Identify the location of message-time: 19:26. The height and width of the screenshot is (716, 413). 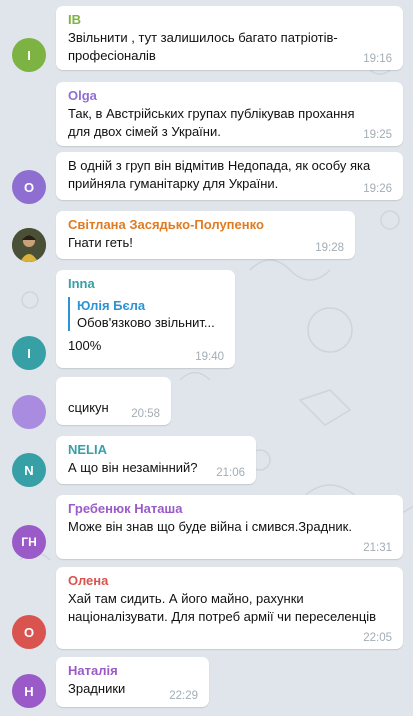
(377, 189).